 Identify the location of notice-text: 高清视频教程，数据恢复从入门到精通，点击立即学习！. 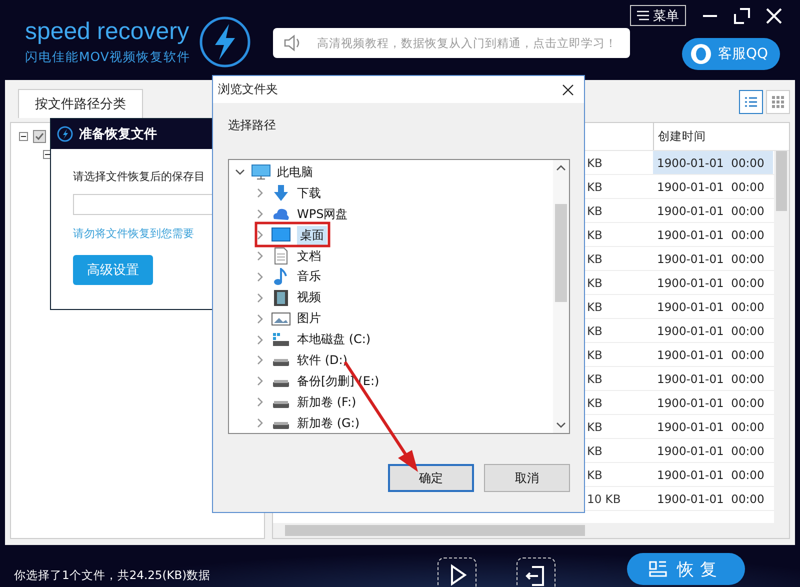
(466, 43).